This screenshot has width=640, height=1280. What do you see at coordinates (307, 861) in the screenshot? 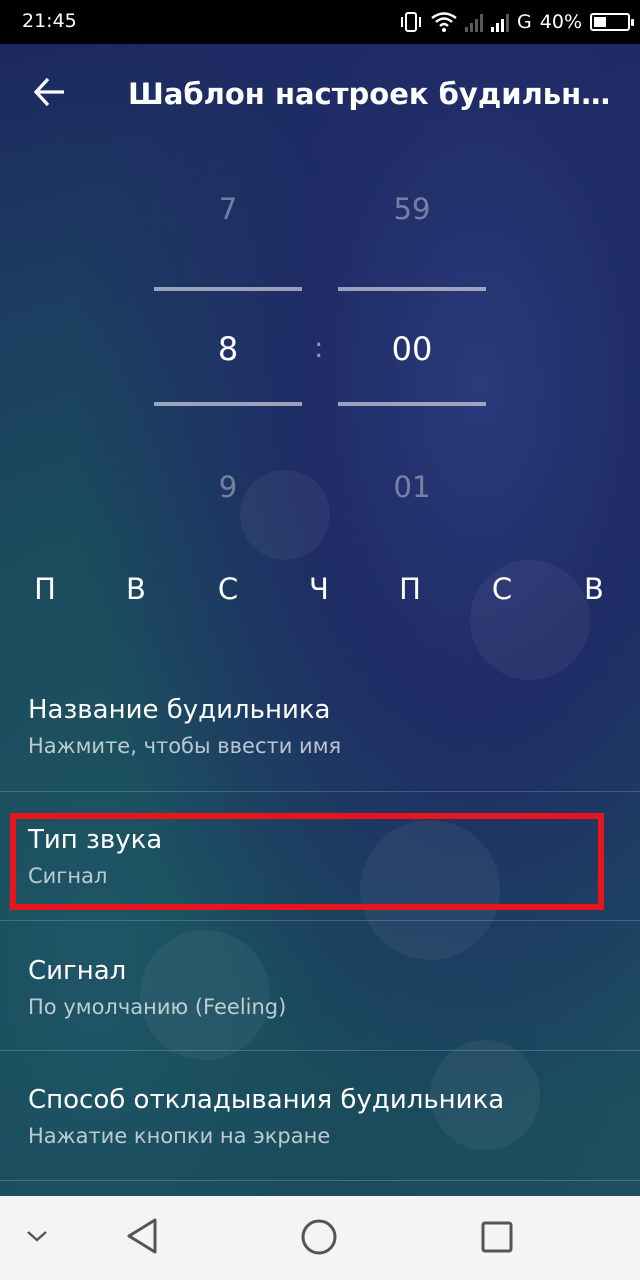
I see `highlight-box` at bounding box center [307, 861].